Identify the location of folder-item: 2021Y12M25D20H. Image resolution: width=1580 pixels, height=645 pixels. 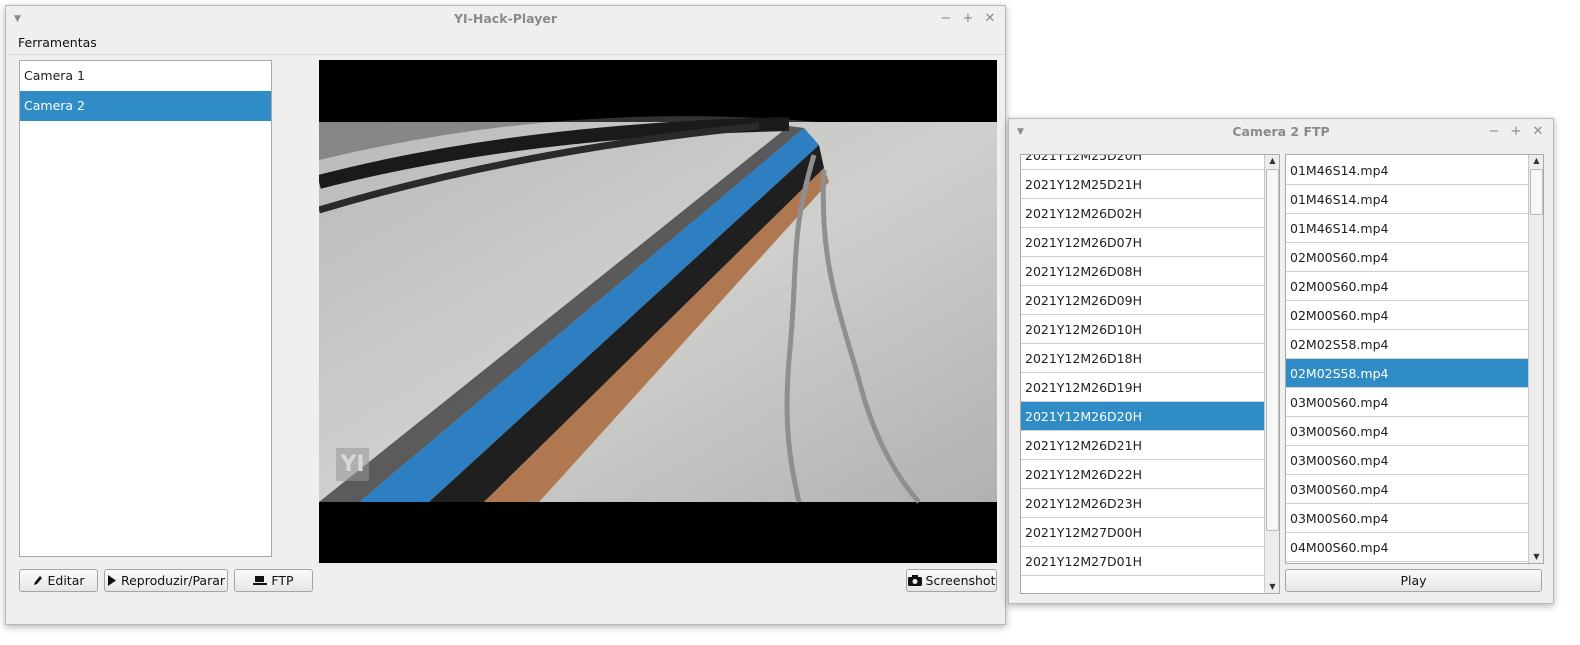
(1142, 162).